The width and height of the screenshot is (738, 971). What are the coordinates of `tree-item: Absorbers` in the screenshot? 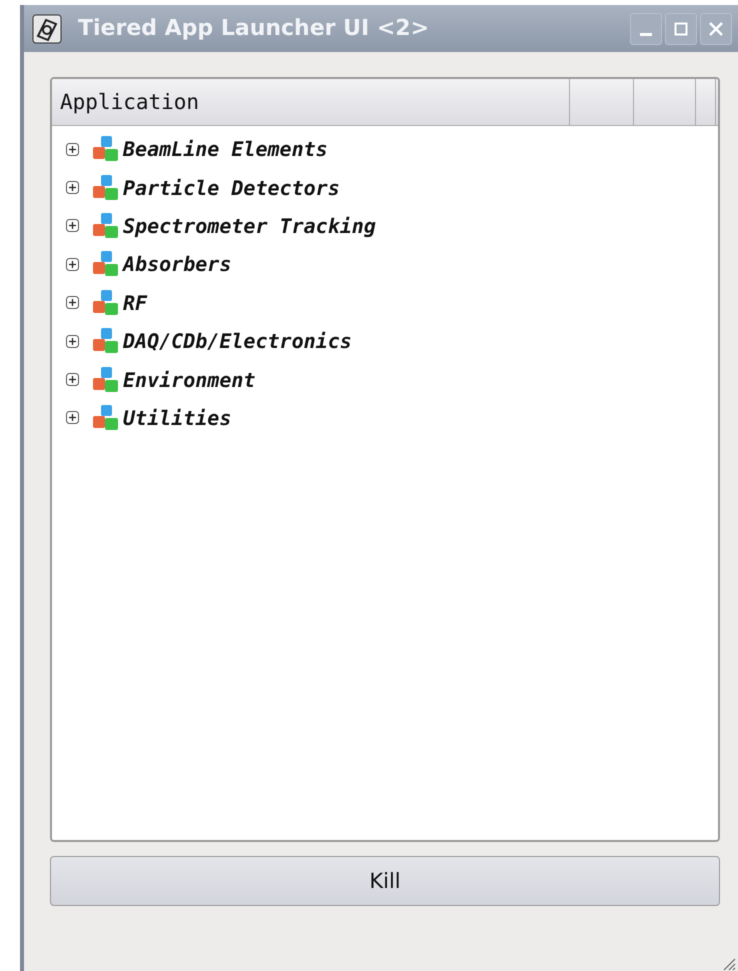 It's located at (177, 264).